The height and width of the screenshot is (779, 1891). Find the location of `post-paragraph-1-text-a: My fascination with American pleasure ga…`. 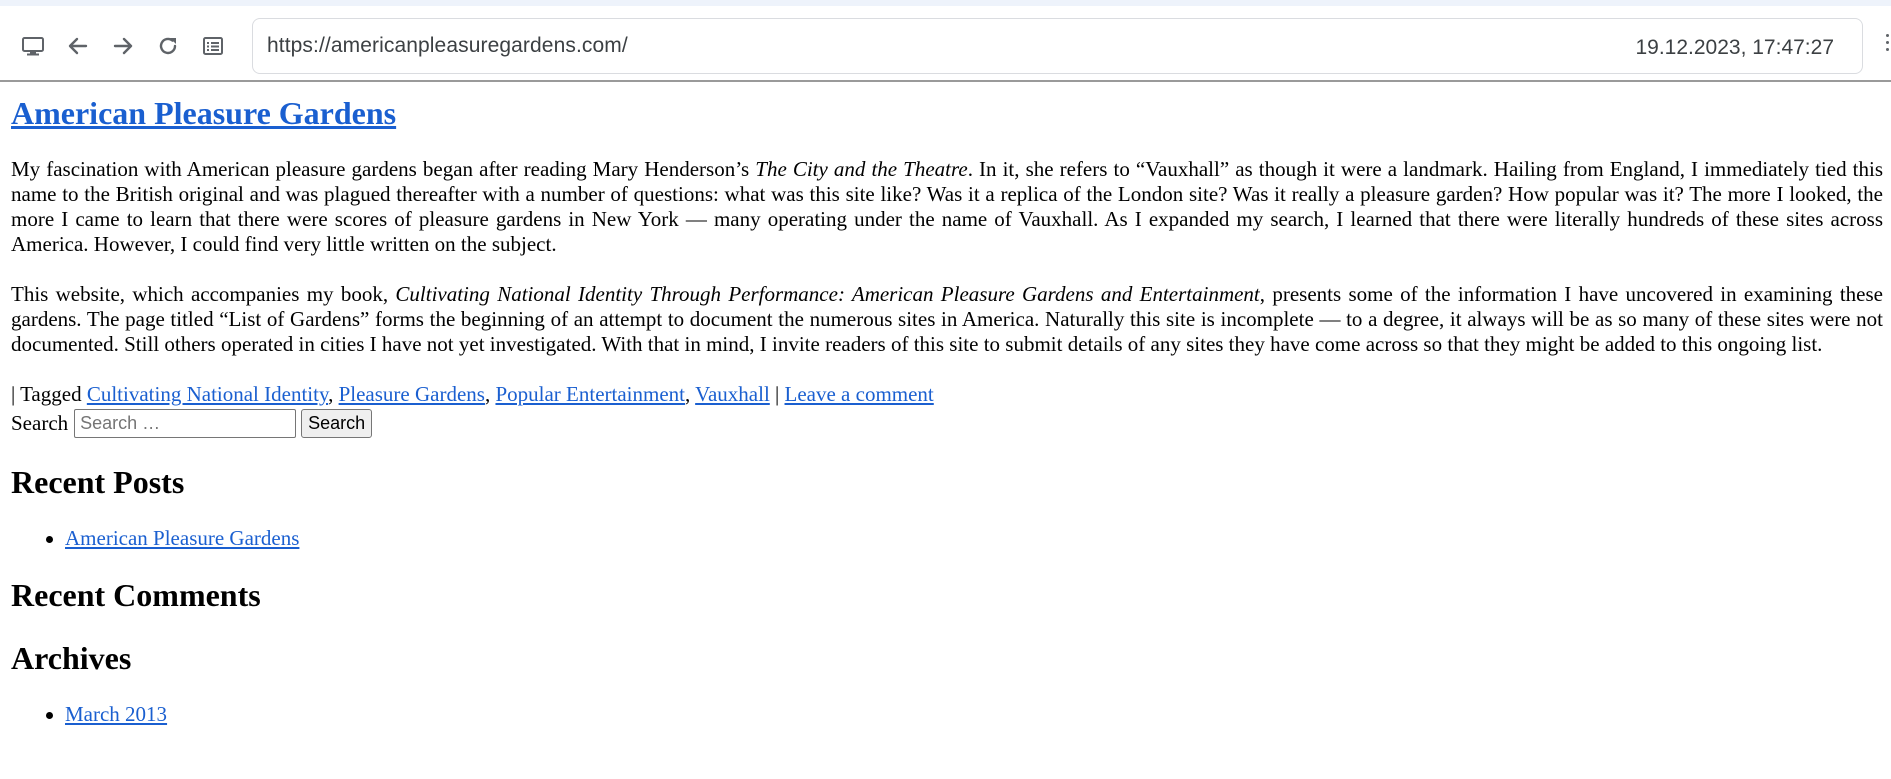

post-paragraph-1-text-a: My fascination with American pleasure ga… is located at coordinates (383, 169).